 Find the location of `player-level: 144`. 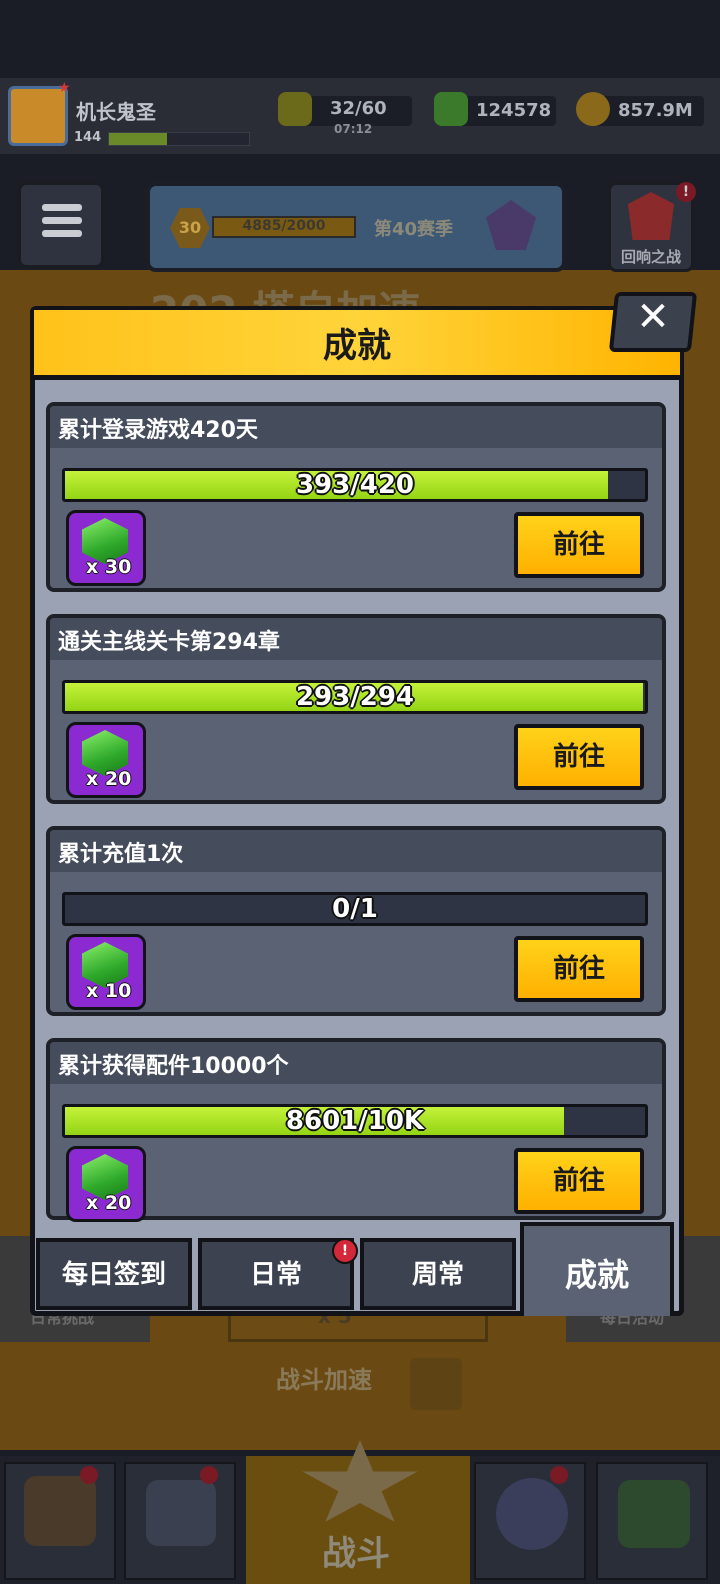

player-level: 144 is located at coordinates (88, 137).